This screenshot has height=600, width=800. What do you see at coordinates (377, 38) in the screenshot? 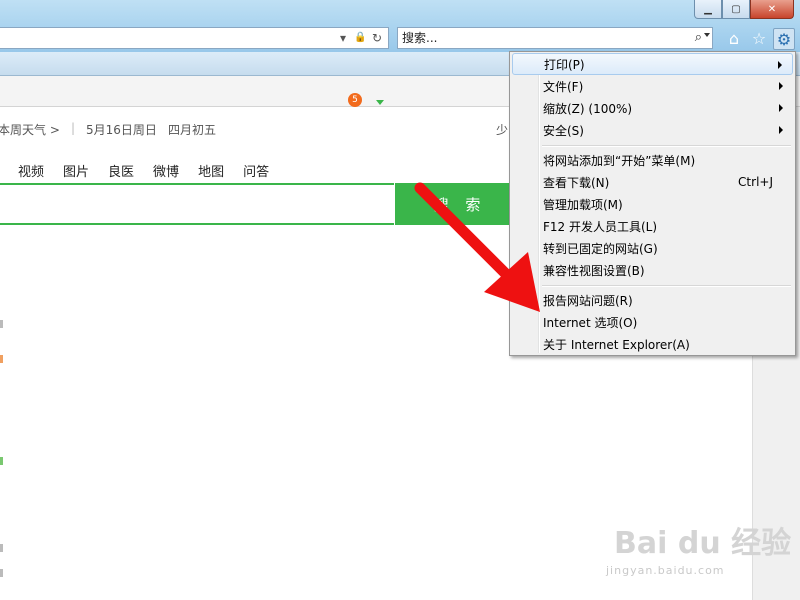
I see `refresh-icon: ↻` at bounding box center [377, 38].